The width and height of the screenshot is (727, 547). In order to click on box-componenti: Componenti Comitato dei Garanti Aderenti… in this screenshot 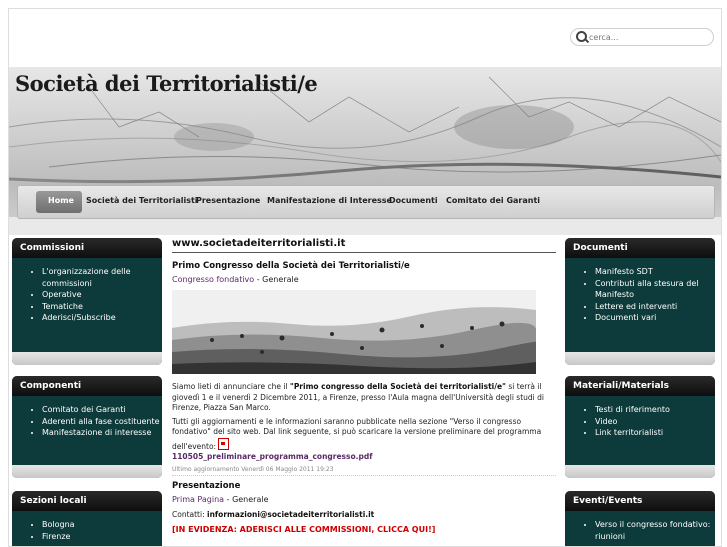, I will do `click(87, 427)`.